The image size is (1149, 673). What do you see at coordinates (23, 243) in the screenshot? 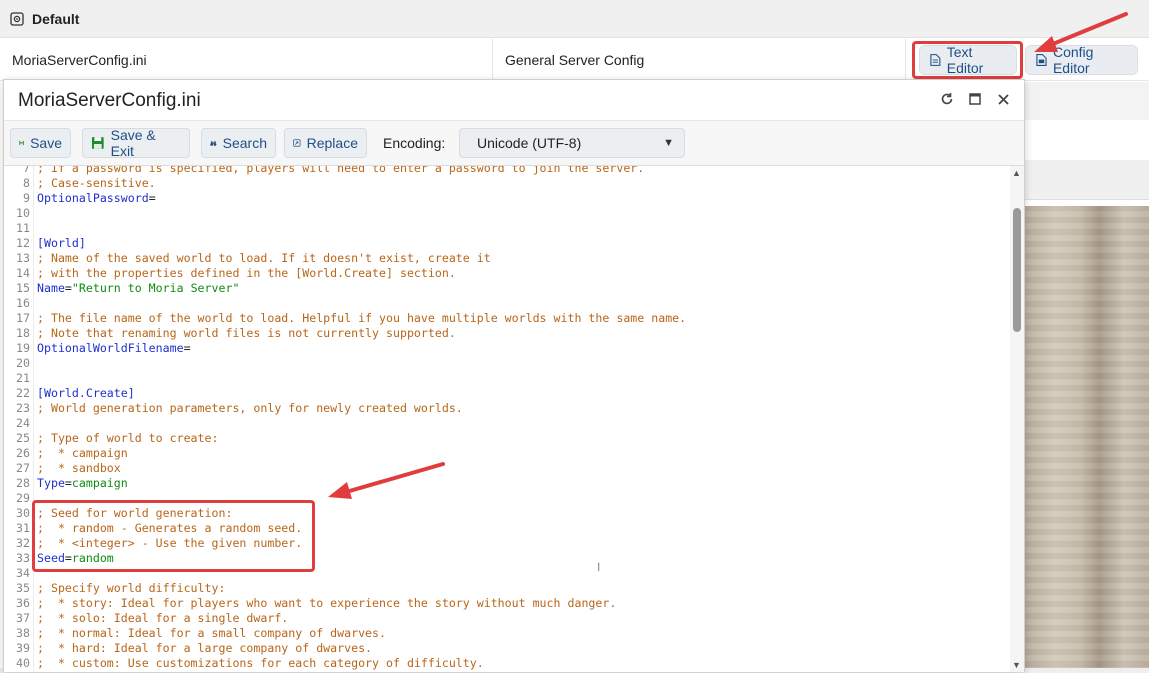
I see `line-number: 12` at bounding box center [23, 243].